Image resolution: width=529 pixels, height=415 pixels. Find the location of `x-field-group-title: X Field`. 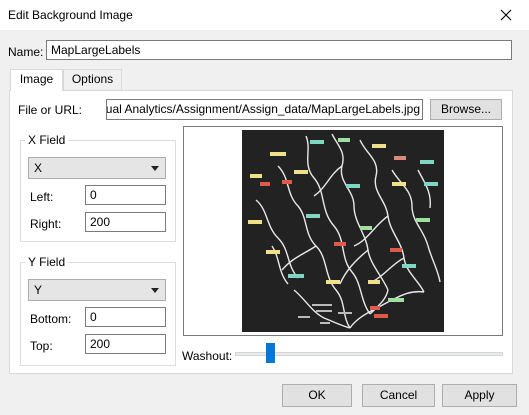

x-field-group-title: X Field is located at coordinates (47, 140).